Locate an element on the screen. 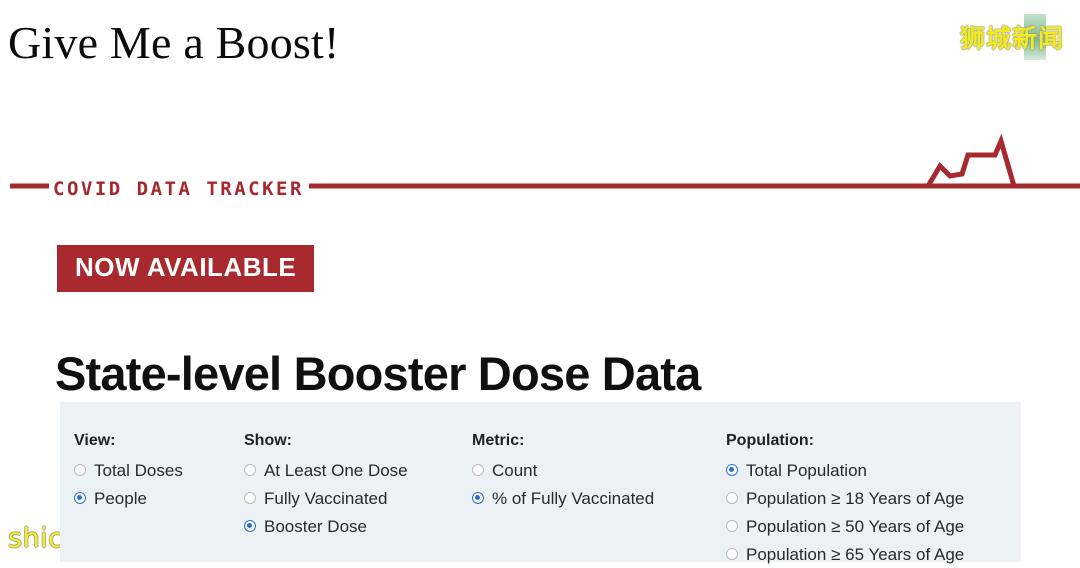  radio-option-label: Population ≥ 50 Years of Age is located at coordinates (855, 526).